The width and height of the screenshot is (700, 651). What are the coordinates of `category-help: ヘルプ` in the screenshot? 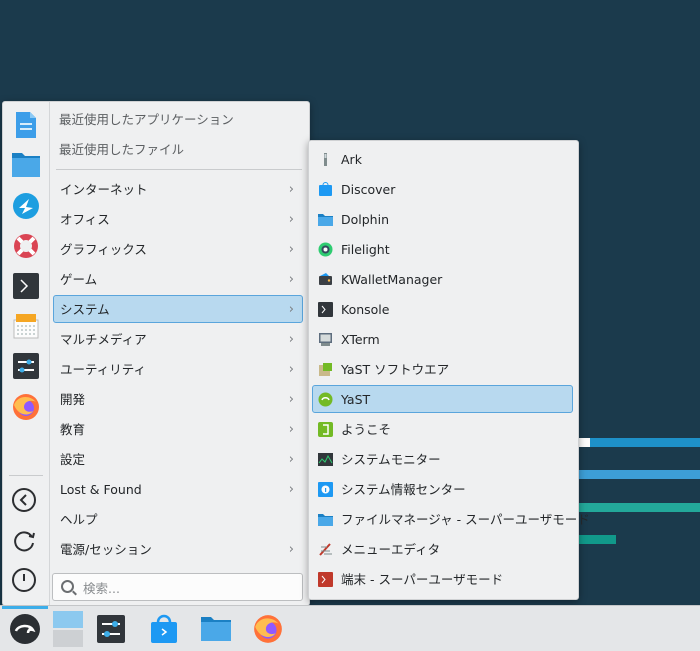 It's located at (178, 519).